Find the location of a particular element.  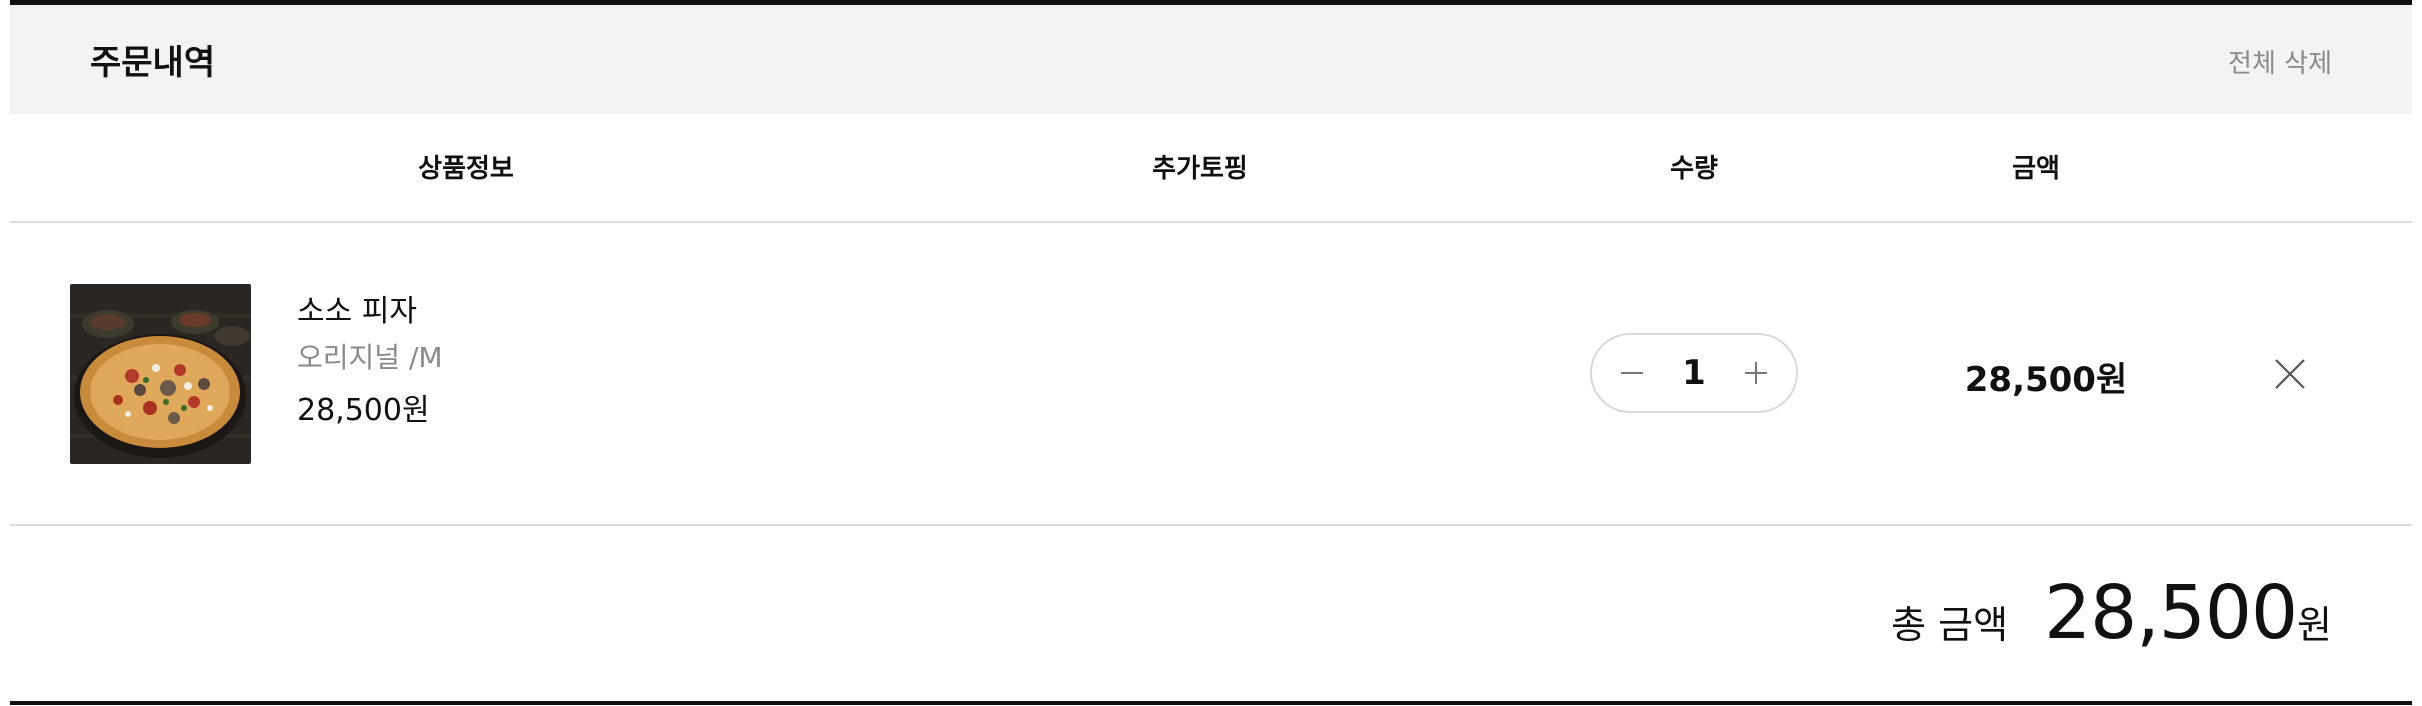

order-total: 총 금액 28,500원 is located at coordinates (2111, 613).